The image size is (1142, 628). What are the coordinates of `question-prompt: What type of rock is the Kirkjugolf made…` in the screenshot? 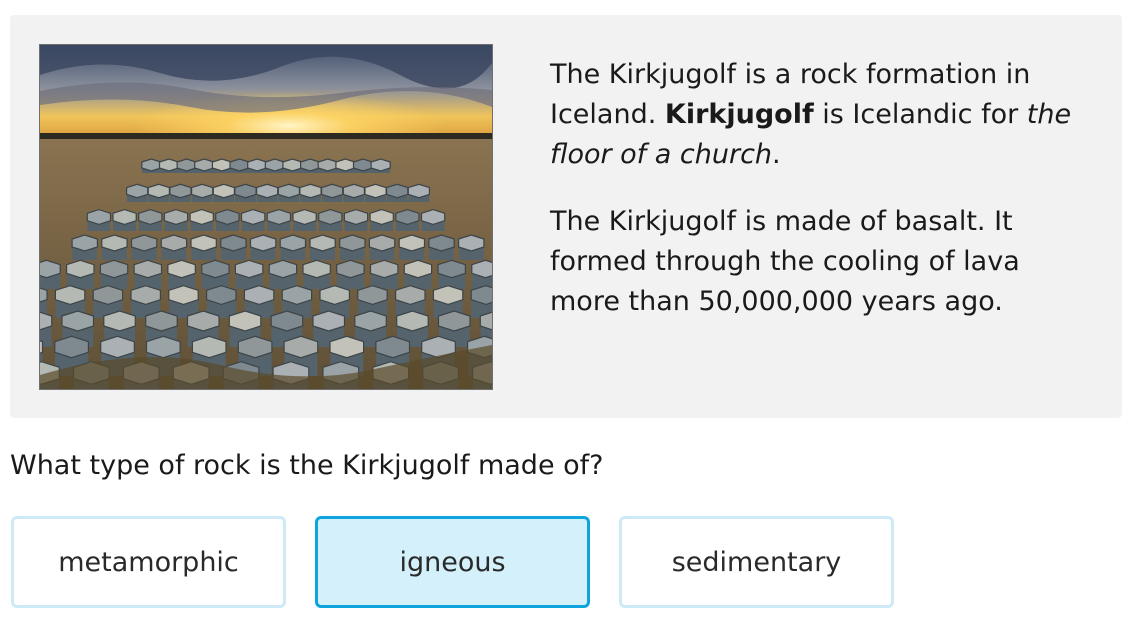 It's located at (307, 465).